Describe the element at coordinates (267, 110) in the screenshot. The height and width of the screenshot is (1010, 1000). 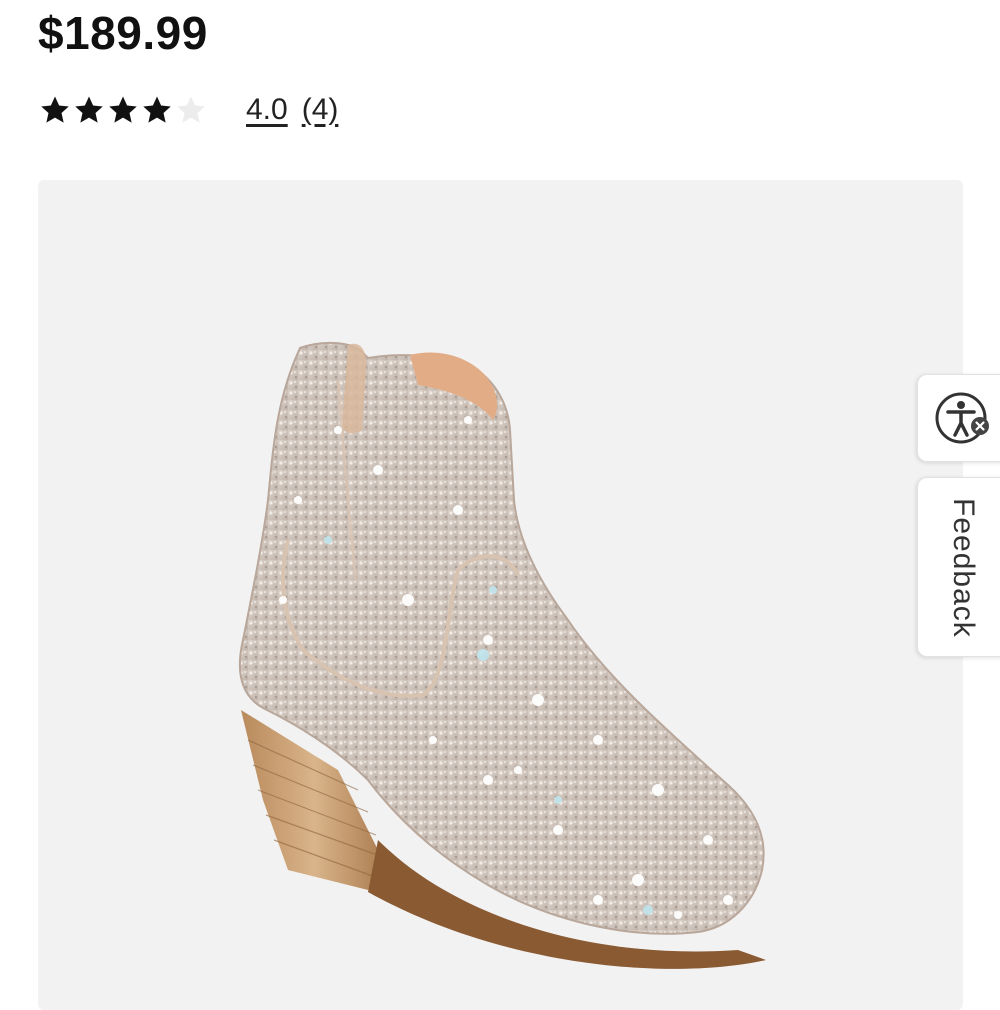
I see `rating-value-link: 4.0` at that location.